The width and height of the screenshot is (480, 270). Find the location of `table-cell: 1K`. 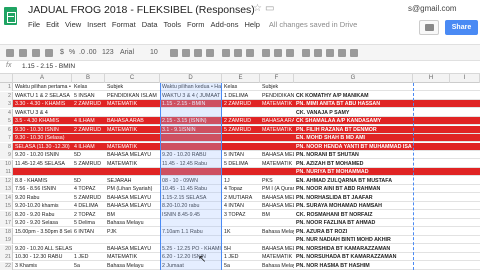

table-cell: 1K is located at coordinates (241, 232).